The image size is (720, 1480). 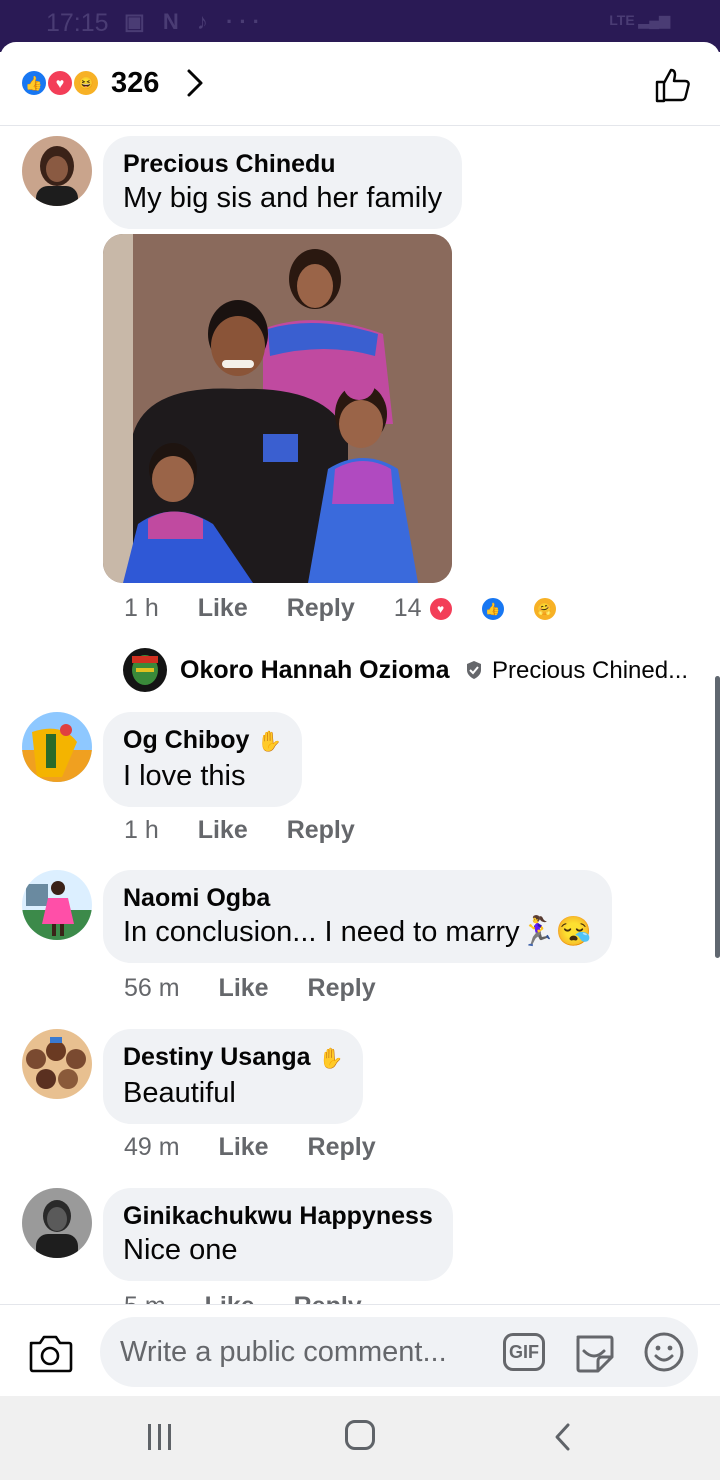 What do you see at coordinates (259, 1298) in the screenshot?
I see `comment-actions: 5 m Like Reply` at bounding box center [259, 1298].